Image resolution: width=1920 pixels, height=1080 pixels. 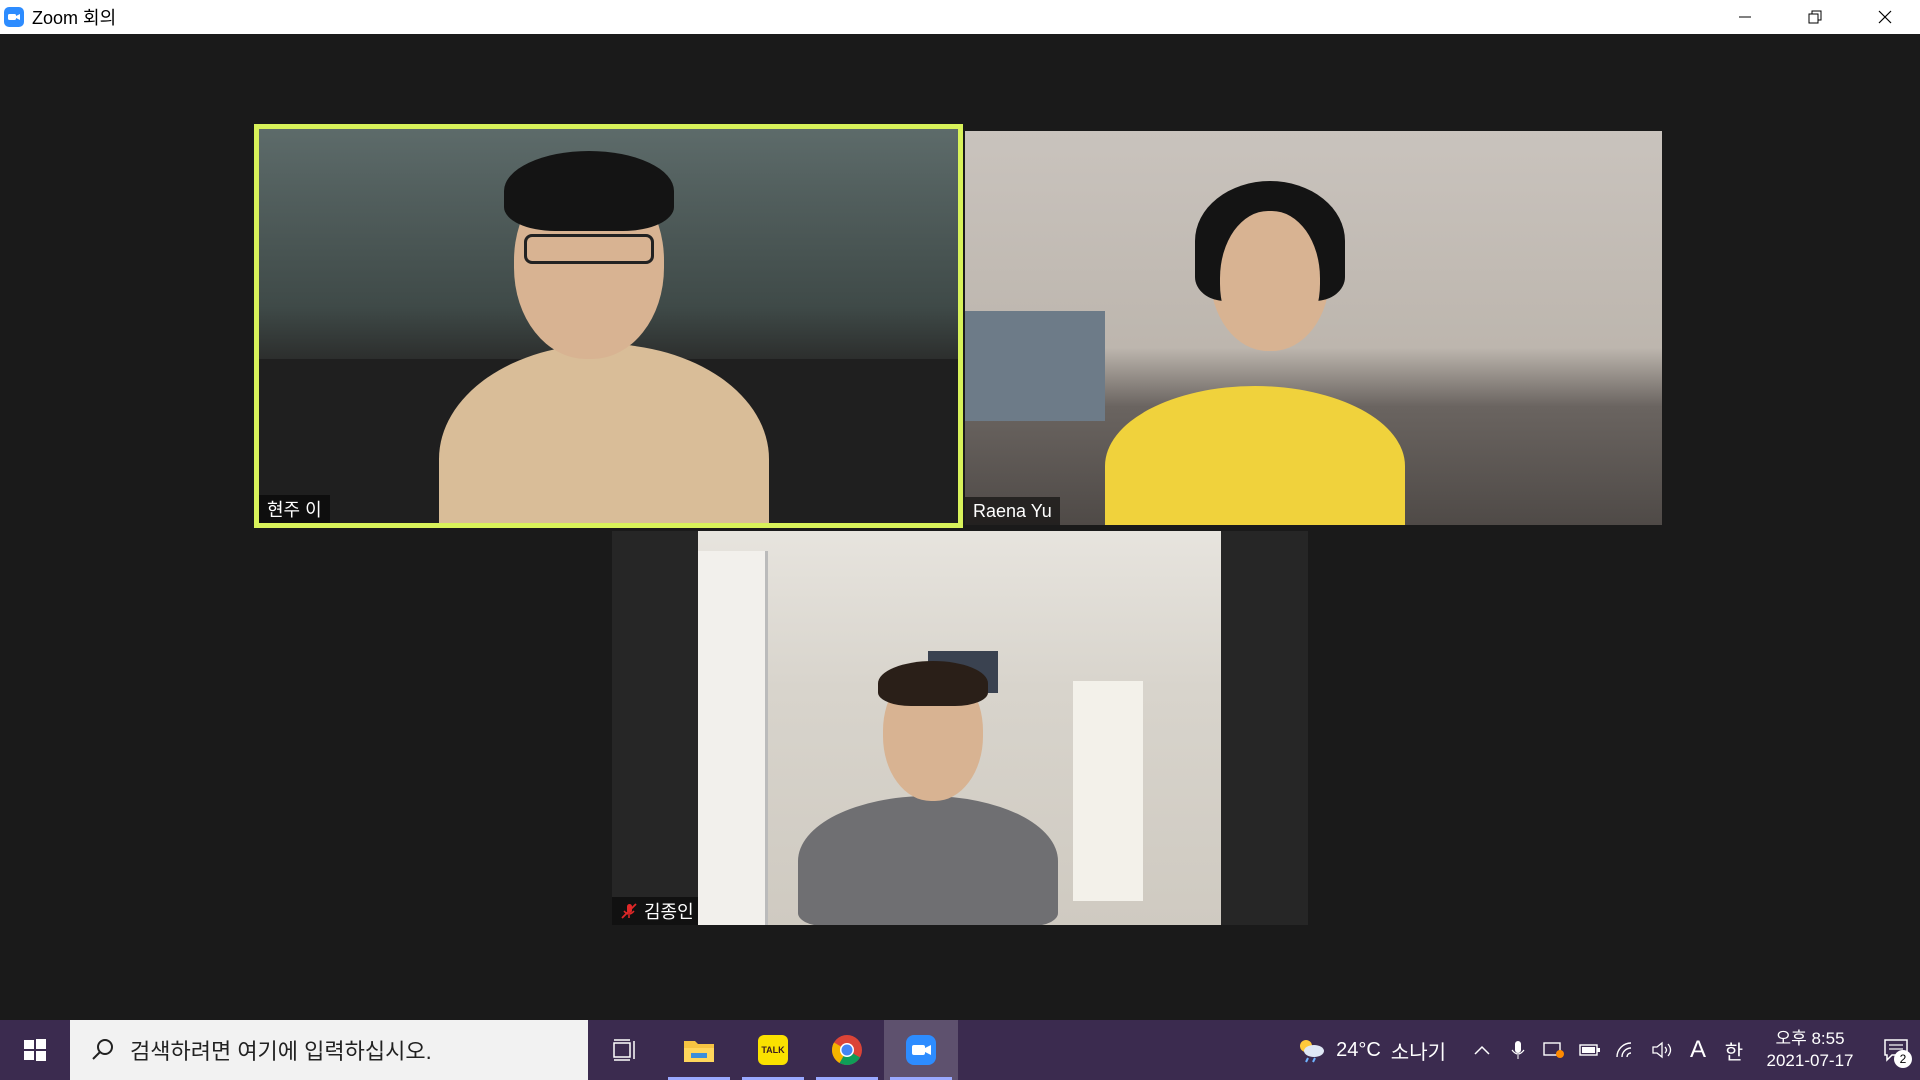 I want to click on windows-logo-icon, so click(x=35, y=1050).